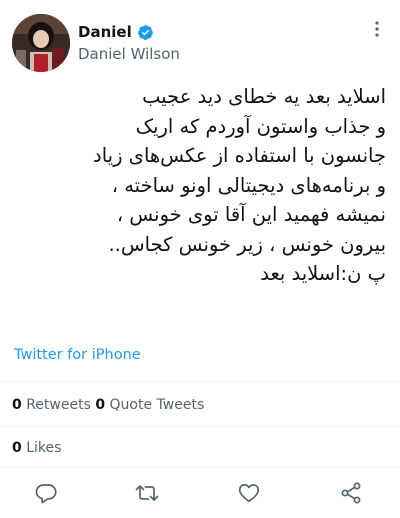  What do you see at coordinates (129, 54) in the screenshot?
I see `handle: Daniel Wilson` at bounding box center [129, 54].